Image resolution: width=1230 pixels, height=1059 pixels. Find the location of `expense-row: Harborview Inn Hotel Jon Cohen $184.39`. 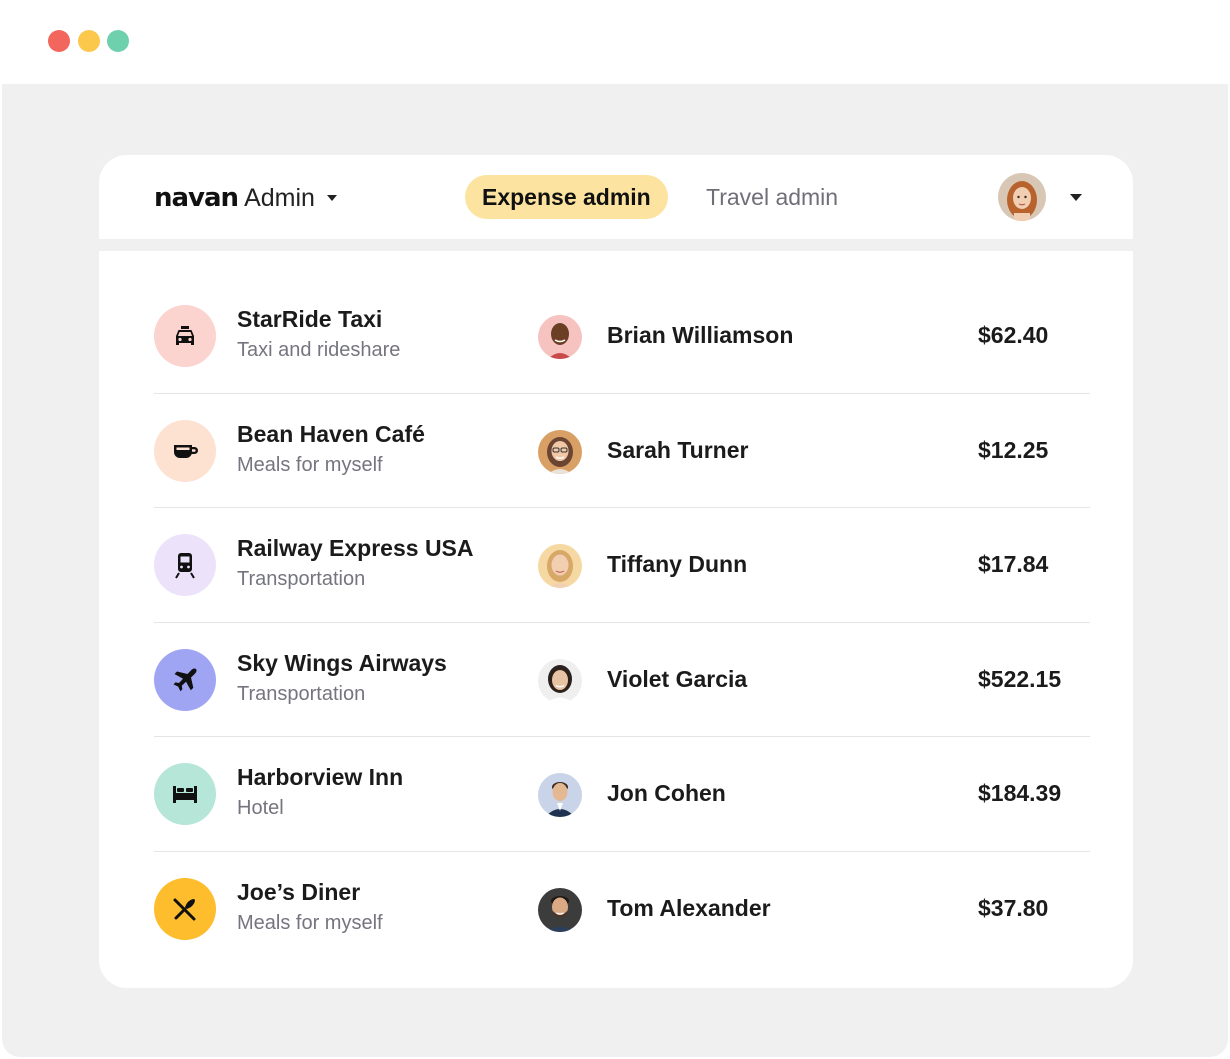

expense-row: Harborview Inn Hotel Jon Cohen $184.39 is located at coordinates (622, 794).